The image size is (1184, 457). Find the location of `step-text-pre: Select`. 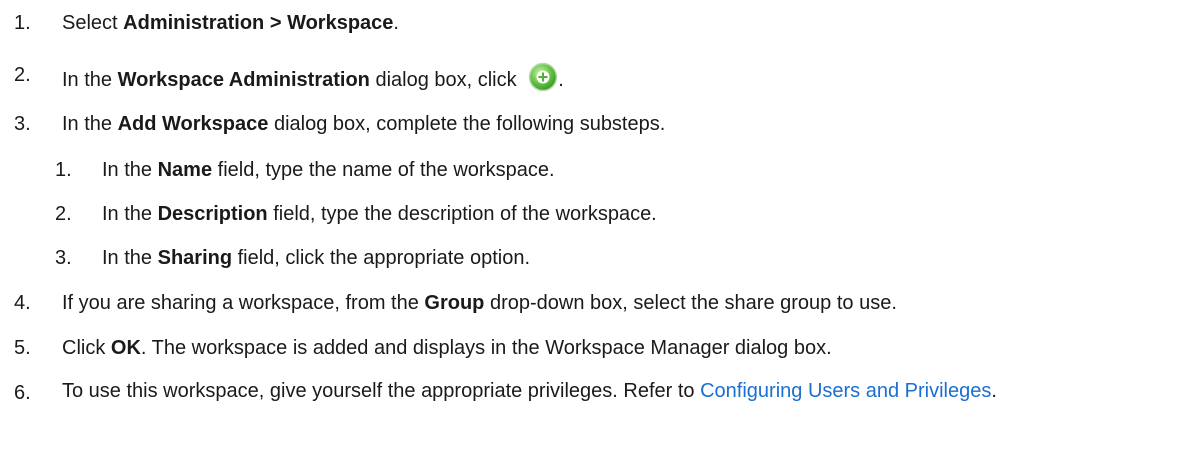

step-text-pre: Select is located at coordinates (93, 23).